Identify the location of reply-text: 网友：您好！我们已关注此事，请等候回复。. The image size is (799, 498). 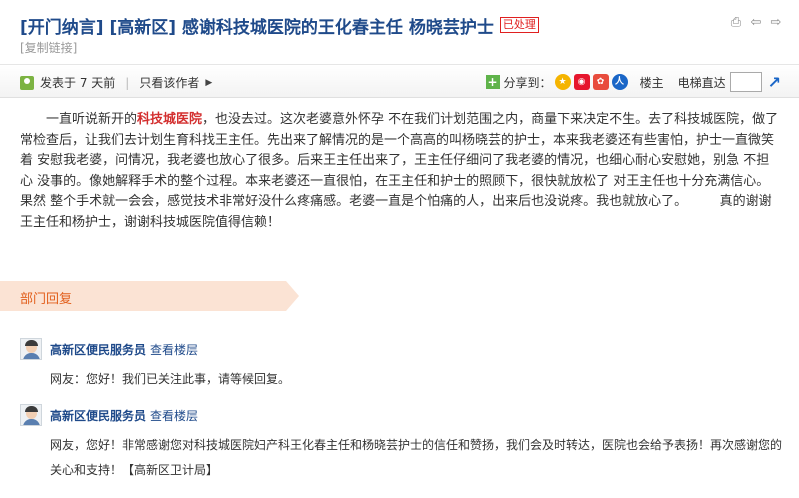
(170, 379).